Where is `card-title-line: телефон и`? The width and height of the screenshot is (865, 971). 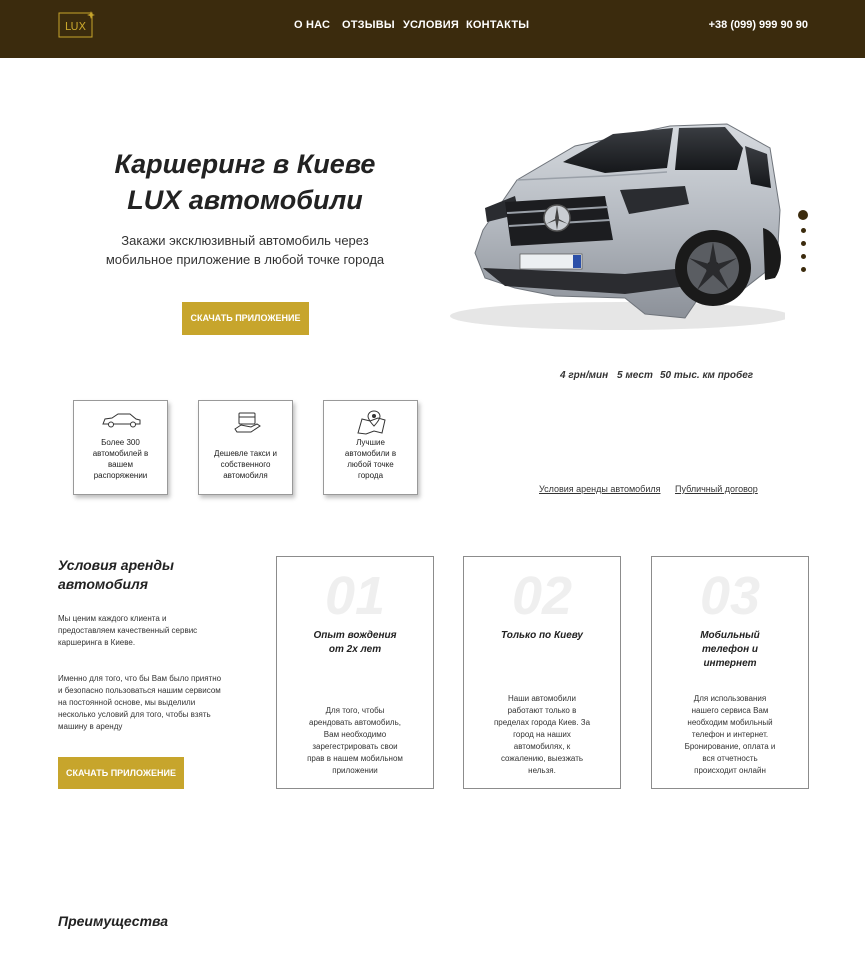 card-title-line: телефон и is located at coordinates (730, 649).